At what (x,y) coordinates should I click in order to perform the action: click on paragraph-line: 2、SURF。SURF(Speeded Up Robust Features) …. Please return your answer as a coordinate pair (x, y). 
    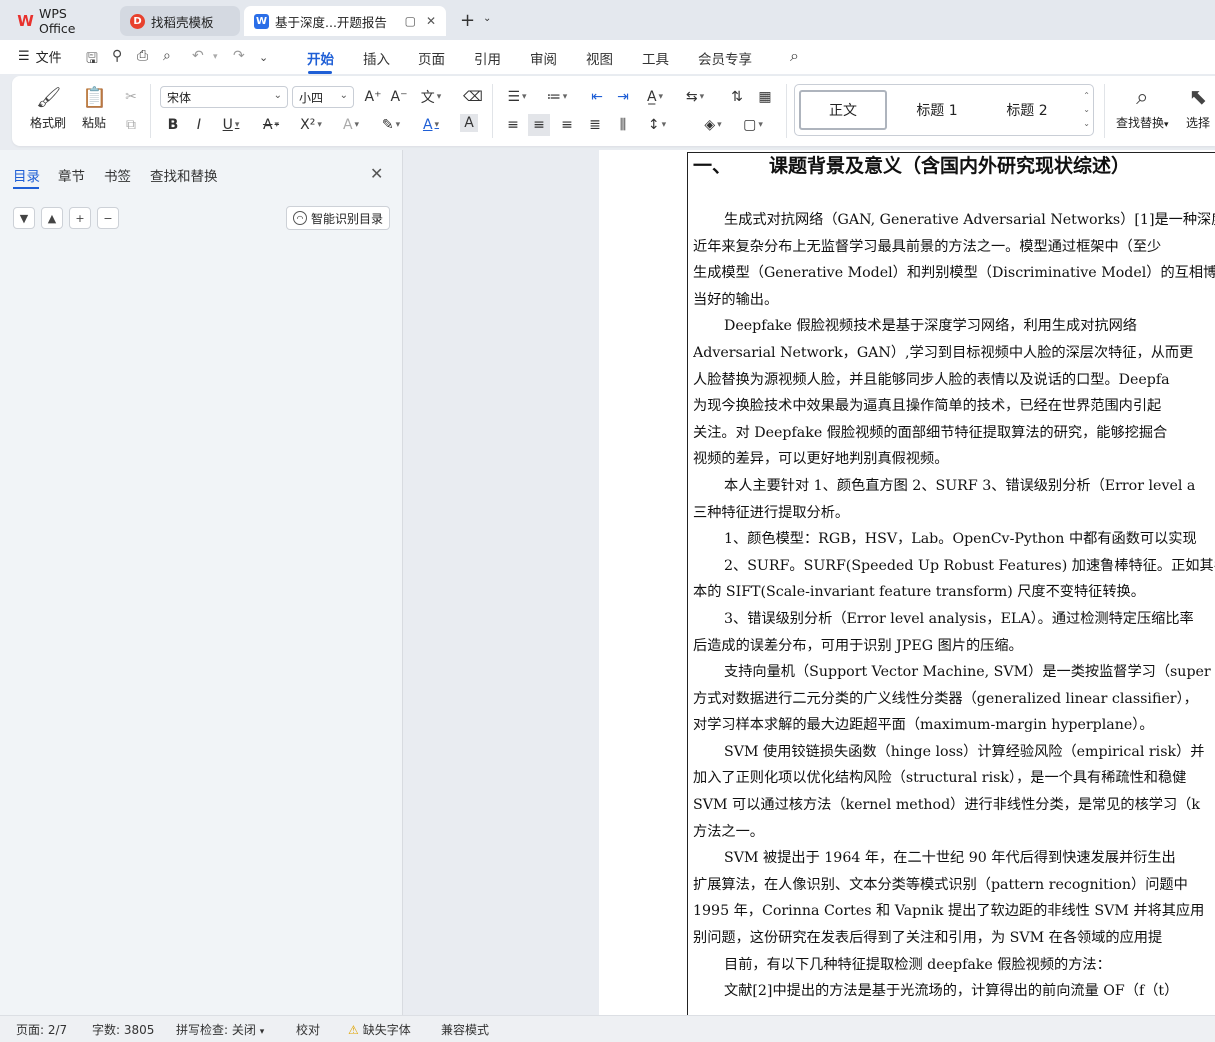
    Looking at the image, I should click on (969, 565).